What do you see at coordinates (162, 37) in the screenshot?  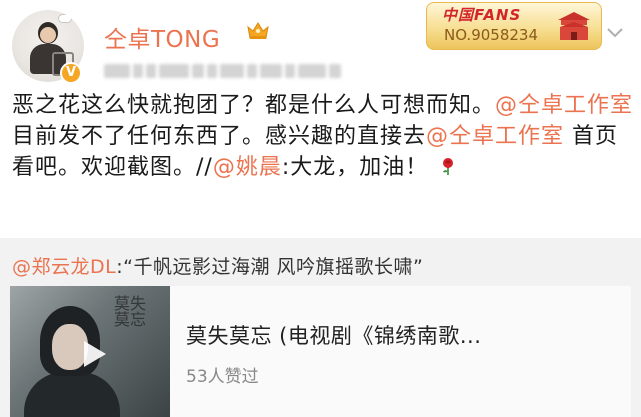 I see `username: 仝卓TONG` at bounding box center [162, 37].